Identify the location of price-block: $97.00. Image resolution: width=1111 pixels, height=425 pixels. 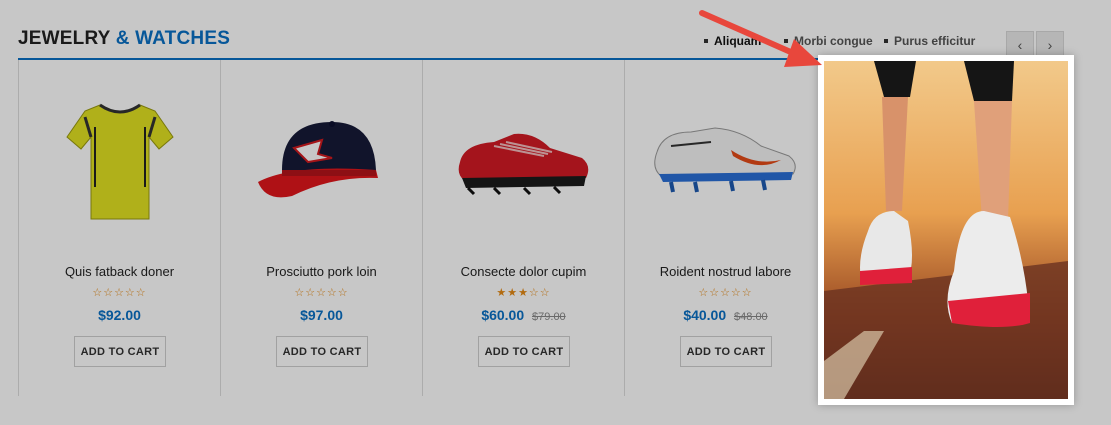
(321, 315).